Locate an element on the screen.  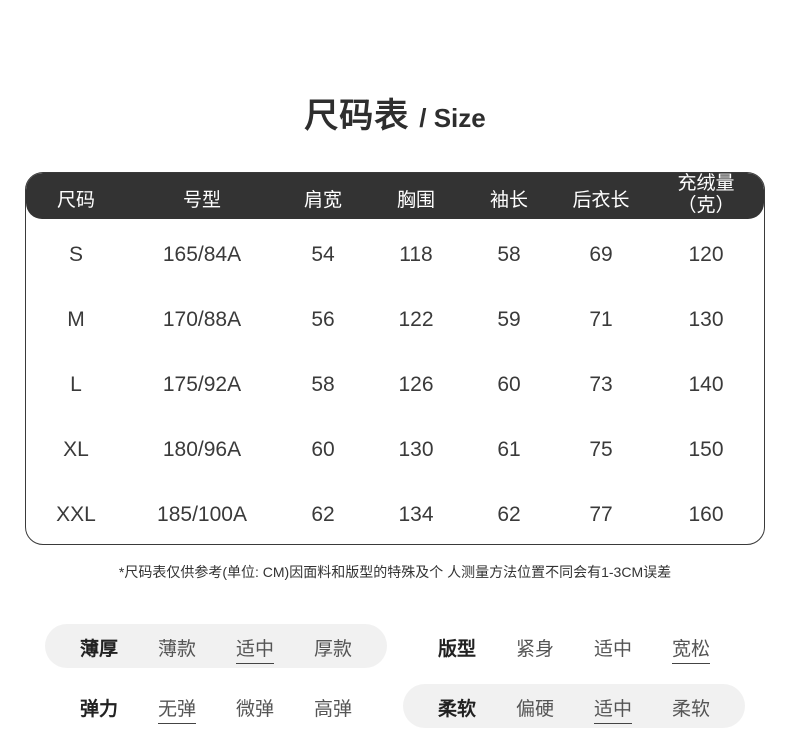
thickness-option-thin: 薄款 is located at coordinates (177, 649).